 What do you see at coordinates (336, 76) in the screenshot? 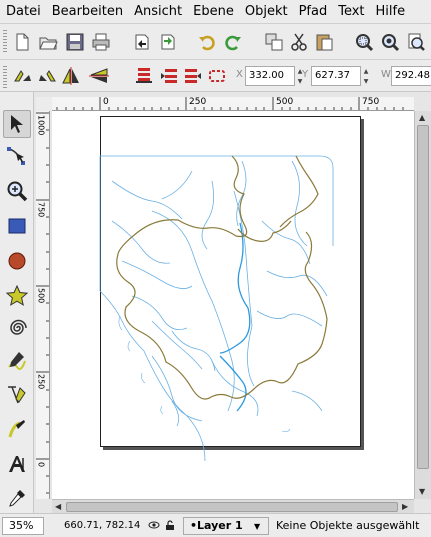
I see `y-coordinate-input: 627.37` at bounding box center [336, 76].